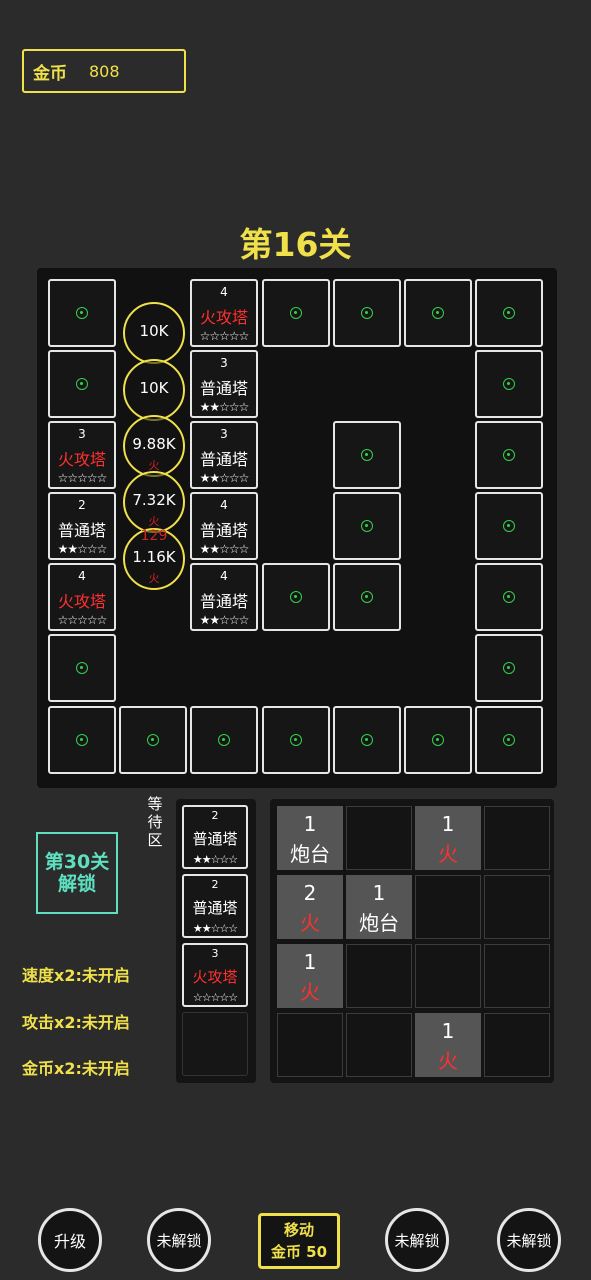 Image resolution: width=591 pixels, height=1280 pixels. I want to click on coin-label: 金币, so click(50, 73).